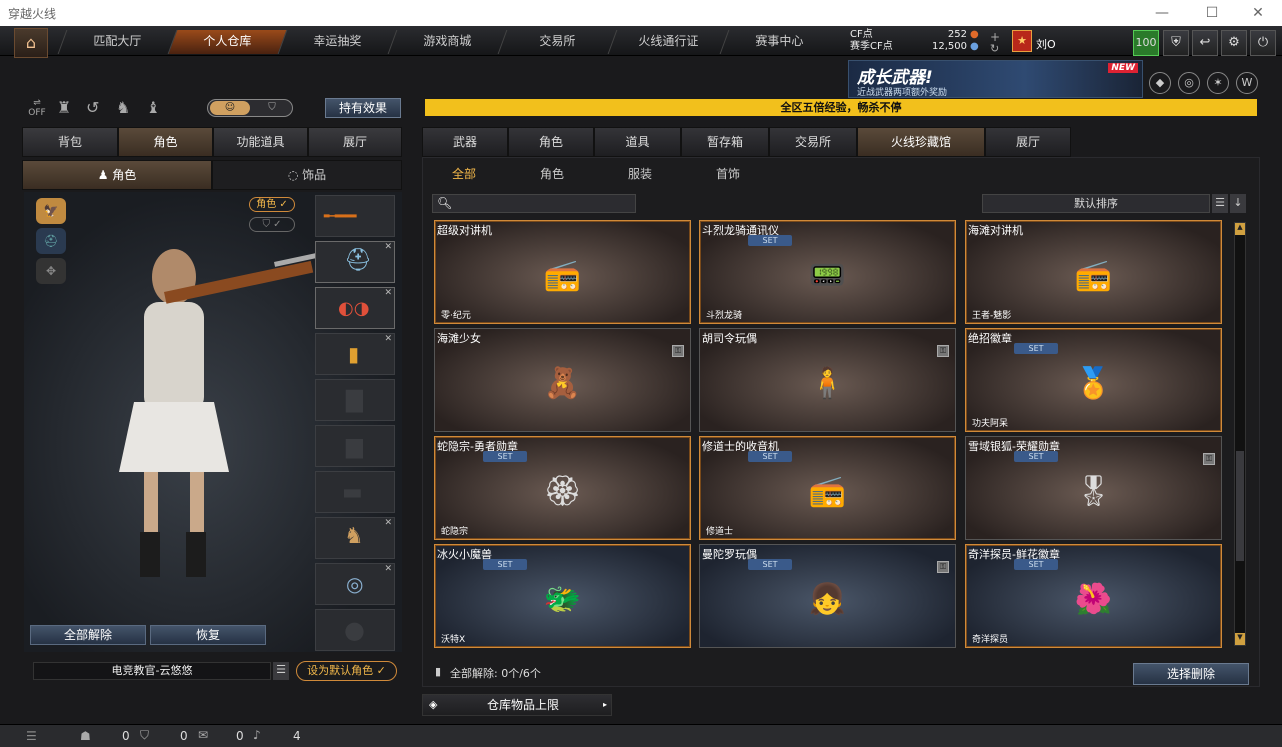 This screenshot has height=747, width=1282. I want to click on scroll-up-icon: ▲, so click(1240, 229).